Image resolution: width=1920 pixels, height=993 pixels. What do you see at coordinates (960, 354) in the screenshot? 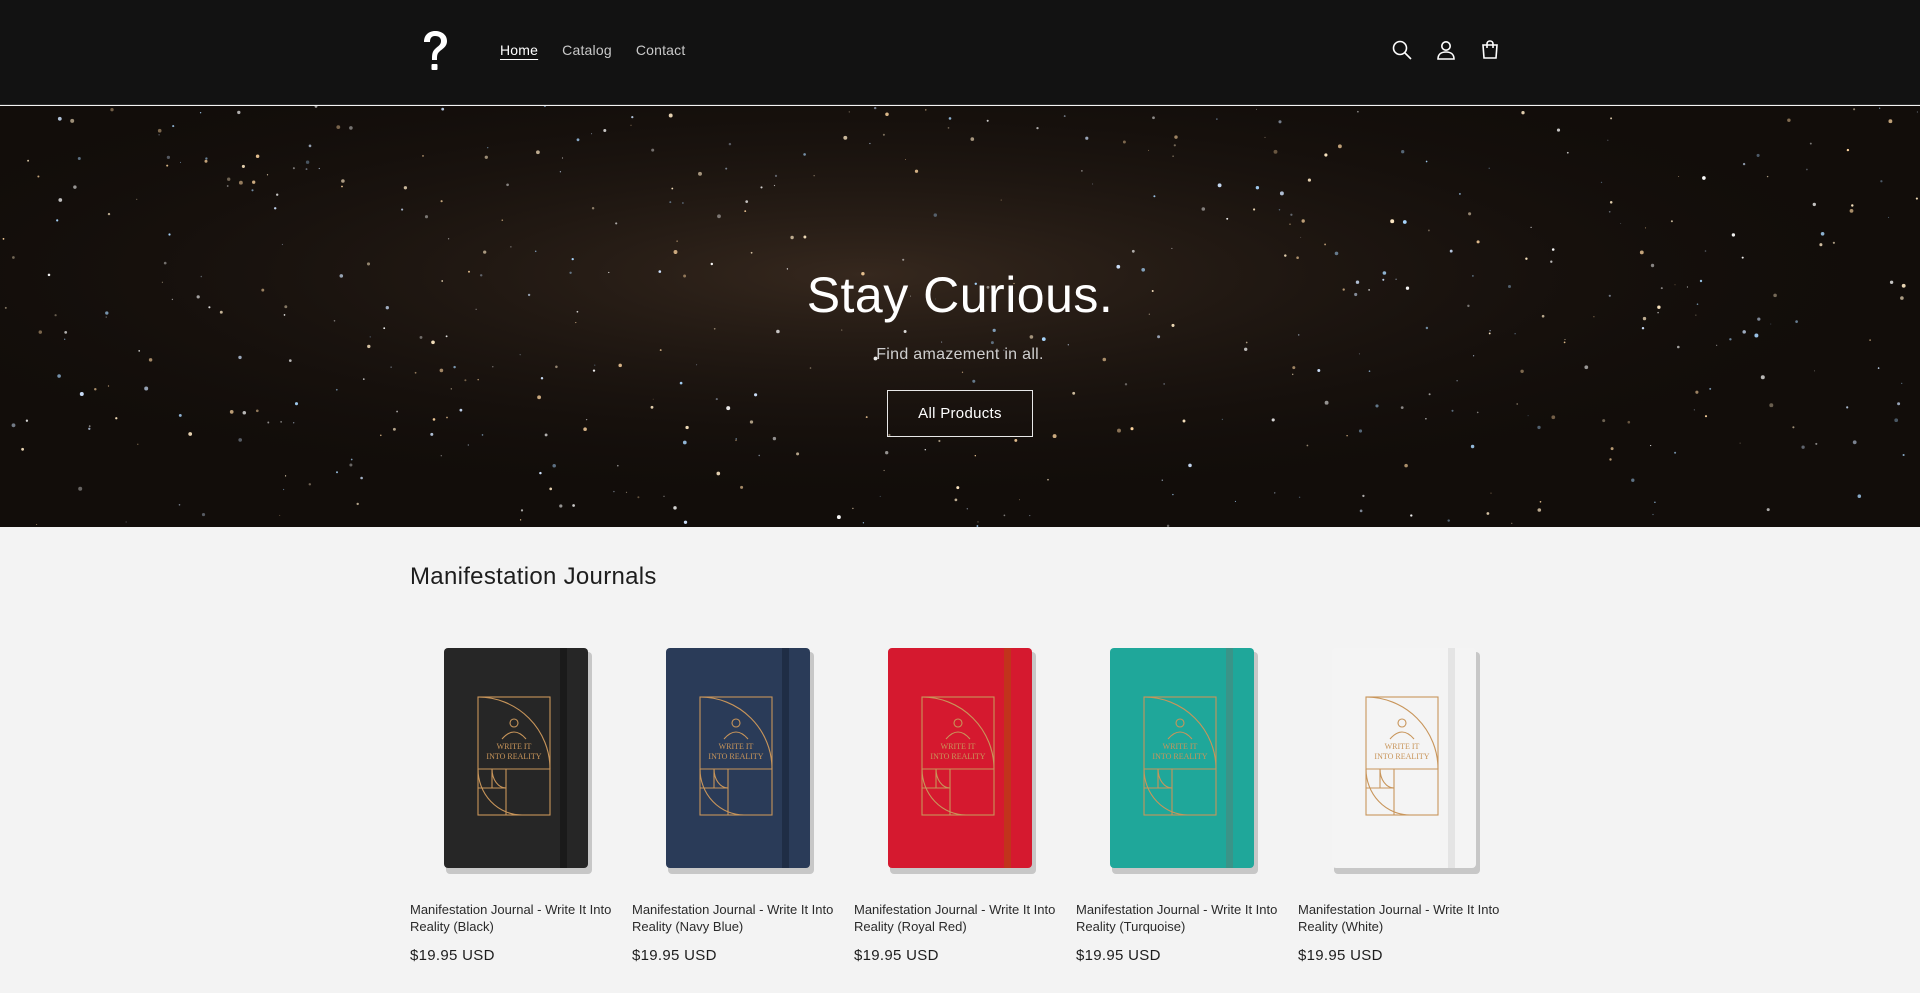
I see `hero-subtitle: Find amazement in all.` at bounding box center [960, 354].